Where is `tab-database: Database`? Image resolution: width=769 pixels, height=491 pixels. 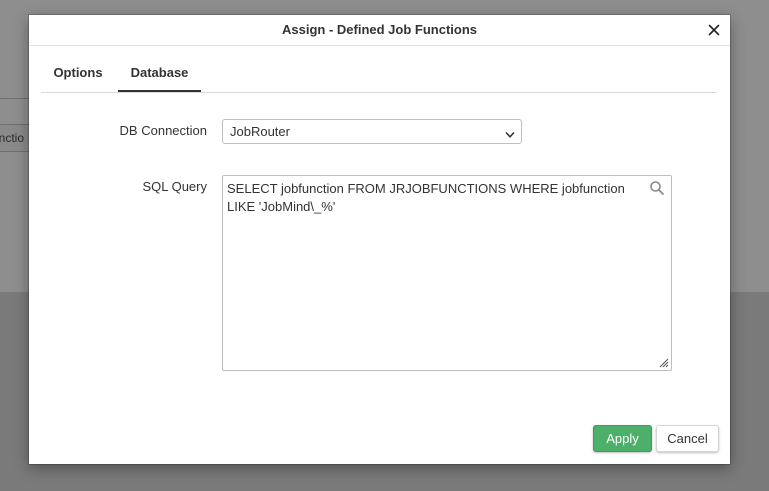 tab-database: Database is located at coordinates (159, 76).